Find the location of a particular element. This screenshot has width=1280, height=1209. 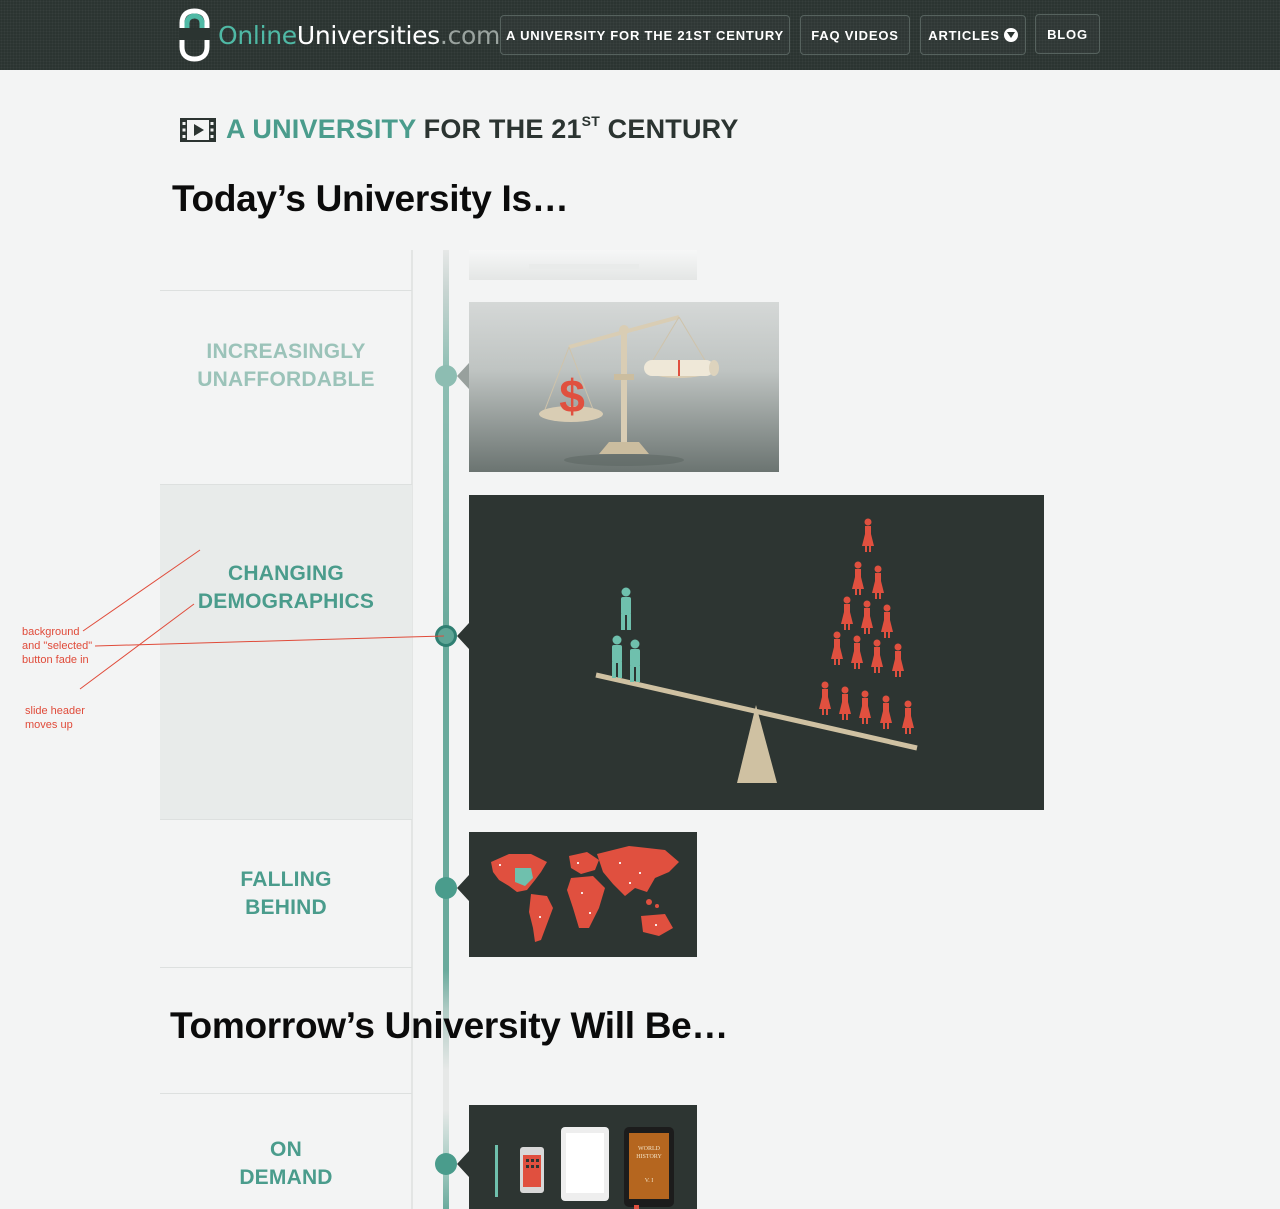

timeline-label-line1: CHANGING is located at coordinates (286, 573).